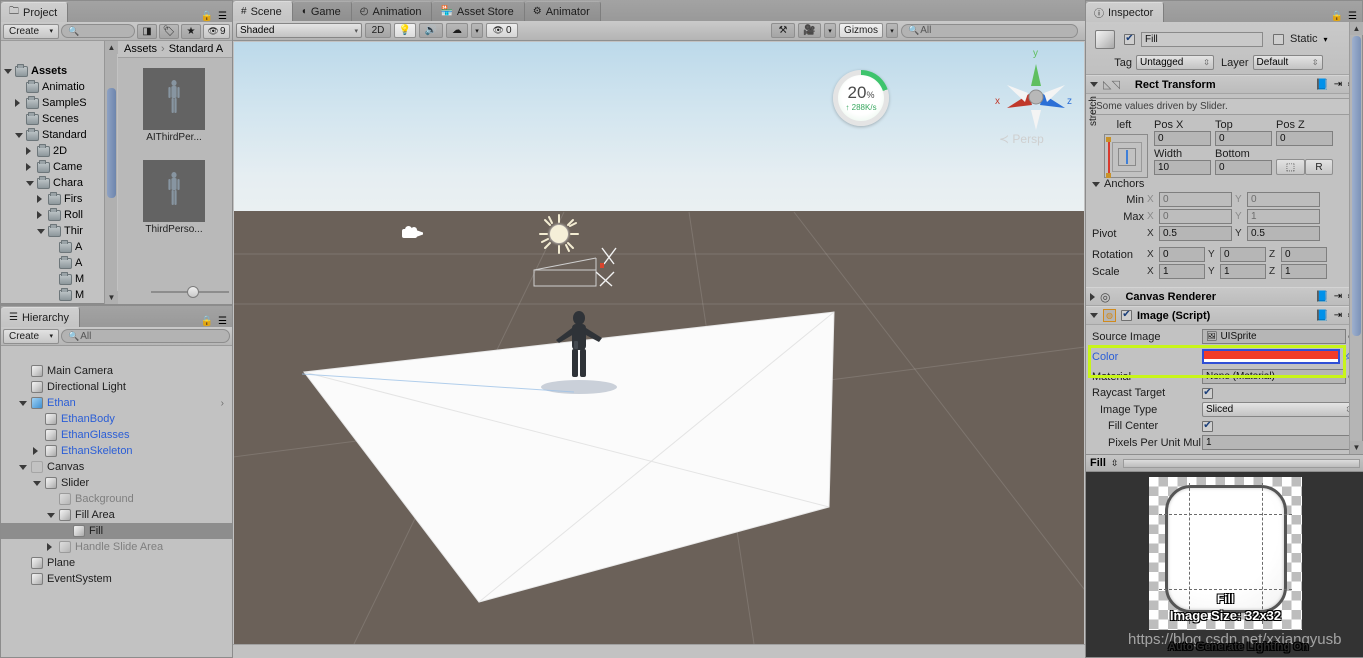  I want to click on breadcrumb-standard-assets: Standard A, so click(196, 49).